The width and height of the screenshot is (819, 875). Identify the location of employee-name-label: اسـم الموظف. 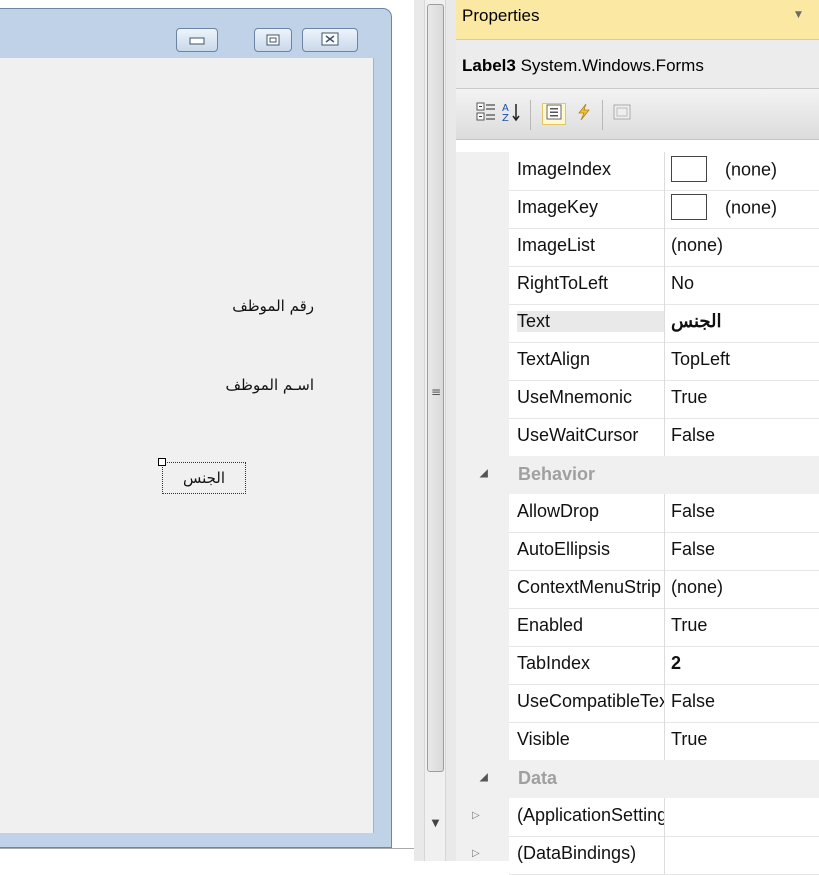
(244, 385).